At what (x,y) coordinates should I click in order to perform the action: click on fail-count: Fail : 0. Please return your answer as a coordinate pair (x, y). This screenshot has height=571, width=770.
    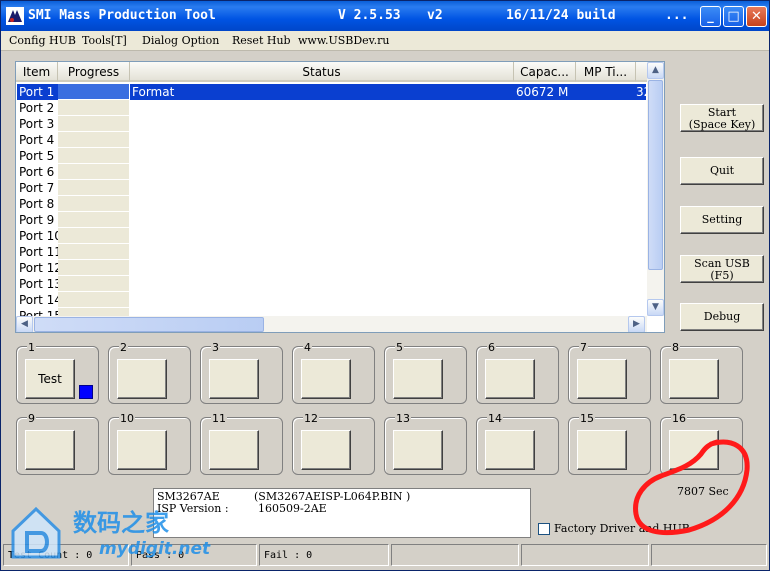
    Looking at the image, I should click on (324, 555).